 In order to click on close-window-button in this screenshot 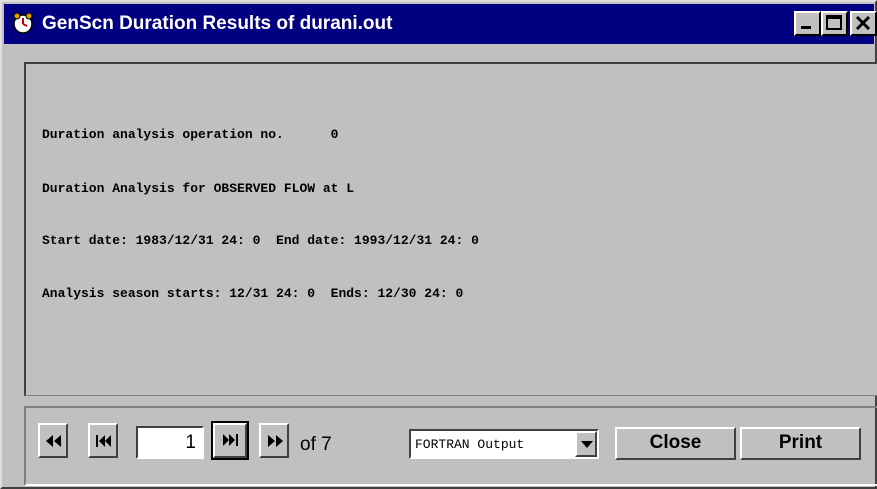, I will do `click(863, 23)`.